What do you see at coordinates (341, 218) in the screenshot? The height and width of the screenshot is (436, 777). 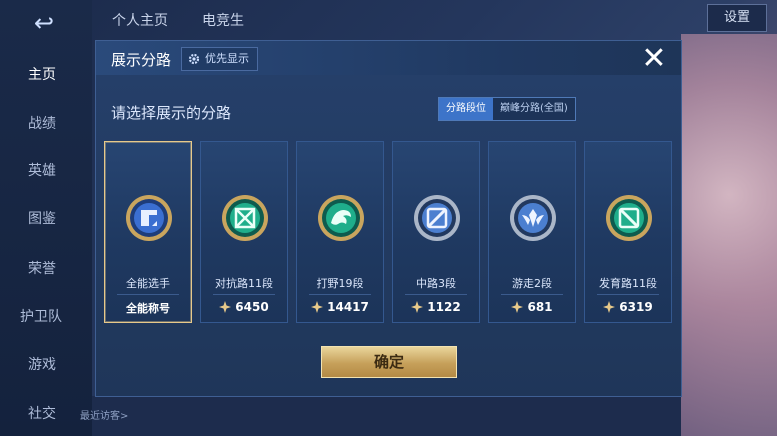 I see `jungle-badge-icon` at bounding box center [341, 218].